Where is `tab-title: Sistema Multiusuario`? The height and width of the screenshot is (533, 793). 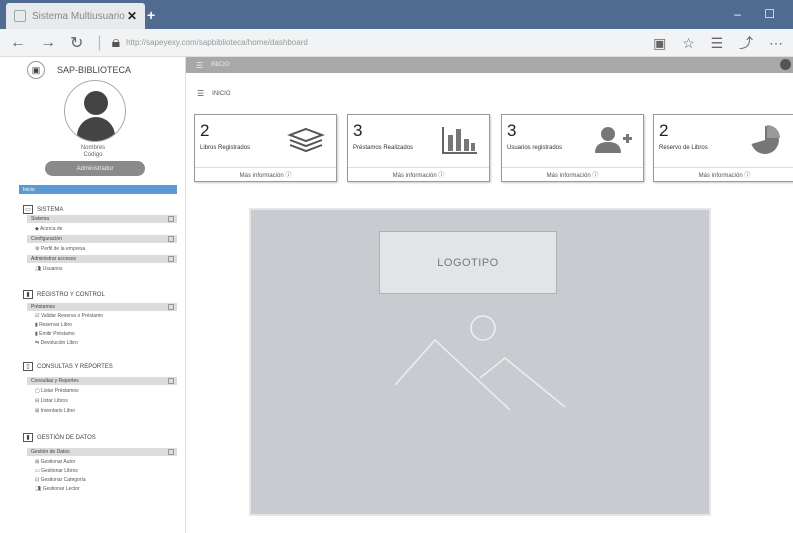 tab-title: Sistema Multiusuario is located at coordinates (78, 16).